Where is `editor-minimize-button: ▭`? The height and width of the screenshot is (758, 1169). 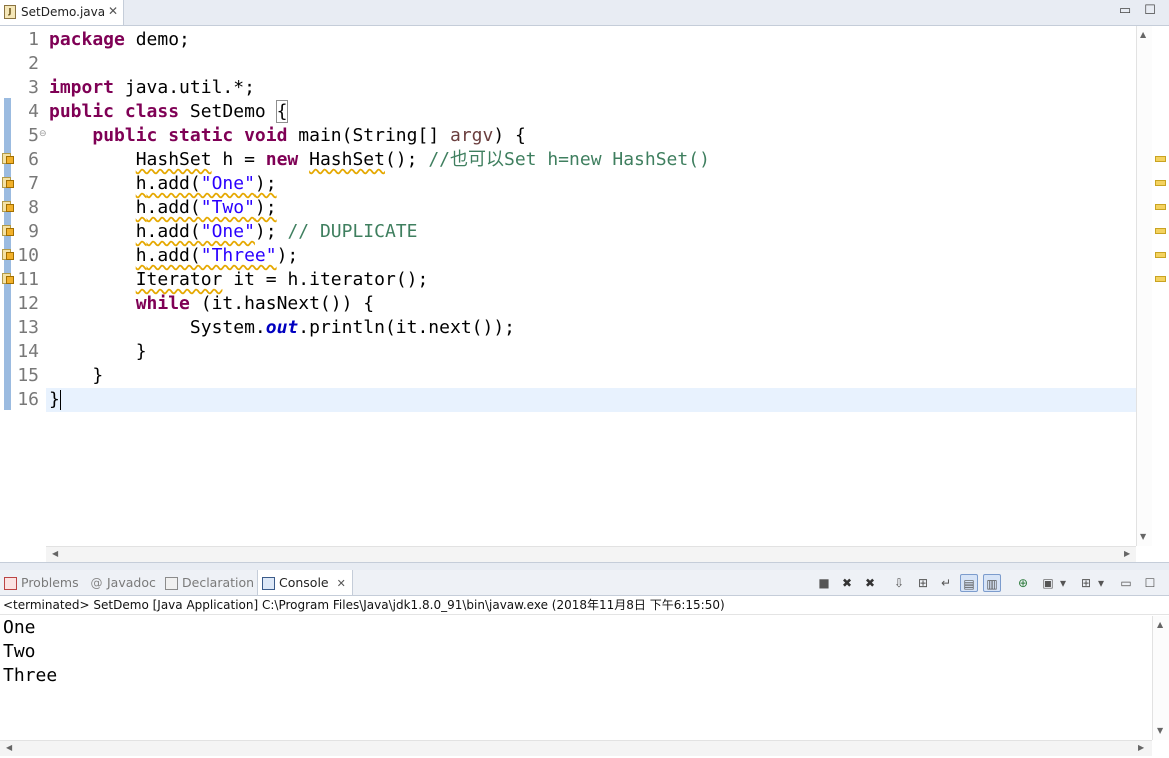
editor-minimize-button: ▭ is located at coordinates (1125, 12).